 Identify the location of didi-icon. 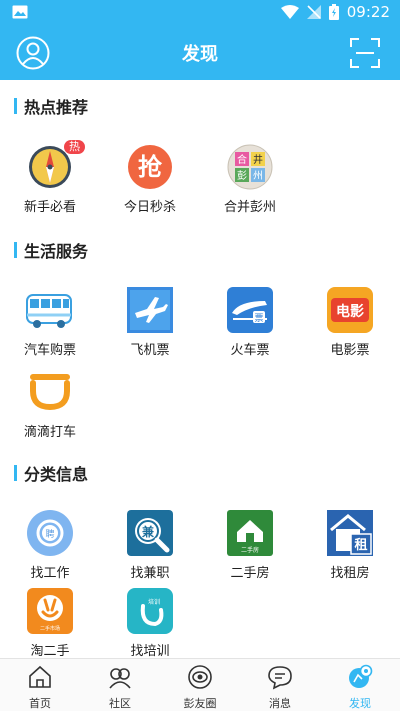
(50, 392).